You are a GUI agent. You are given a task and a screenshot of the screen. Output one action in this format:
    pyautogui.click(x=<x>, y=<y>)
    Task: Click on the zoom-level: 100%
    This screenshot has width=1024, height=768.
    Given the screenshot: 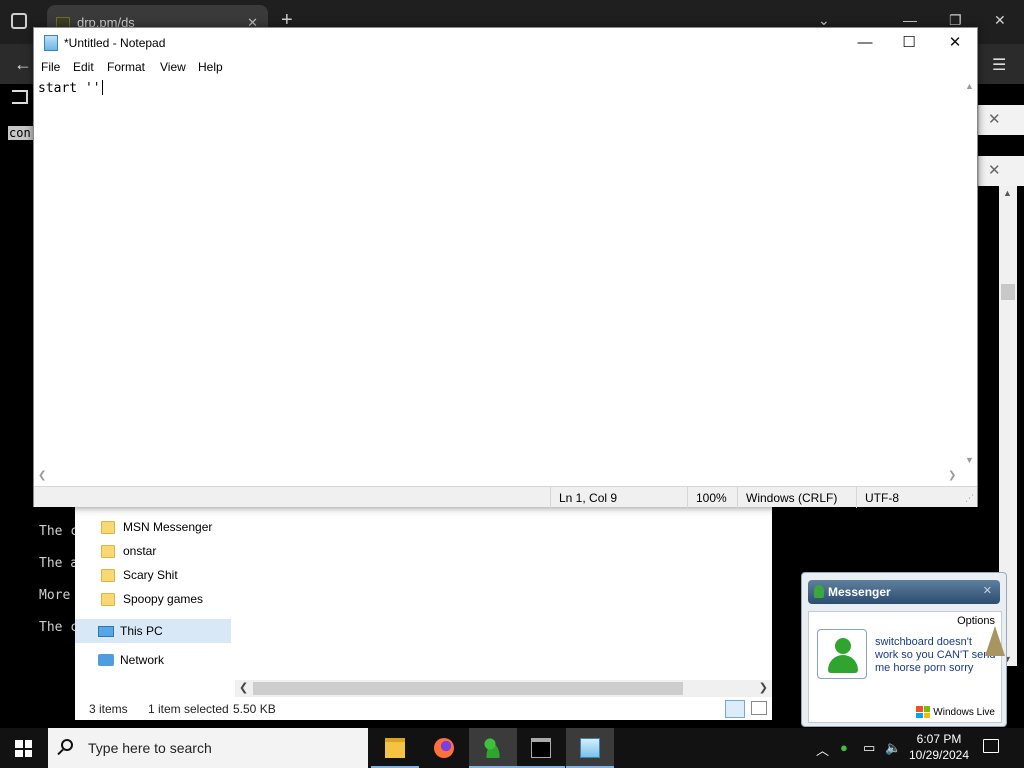 What is the action you would take?
    pyautogui.click(x=707, y=497)
    